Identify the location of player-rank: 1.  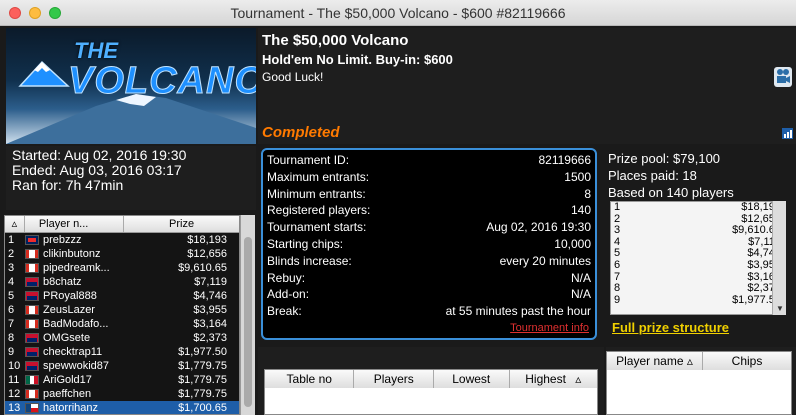
(11, 240).